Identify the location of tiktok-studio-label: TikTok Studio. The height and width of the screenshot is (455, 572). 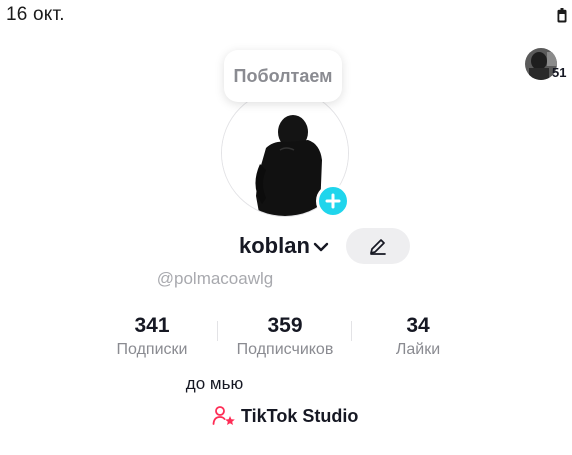
(300, 415).